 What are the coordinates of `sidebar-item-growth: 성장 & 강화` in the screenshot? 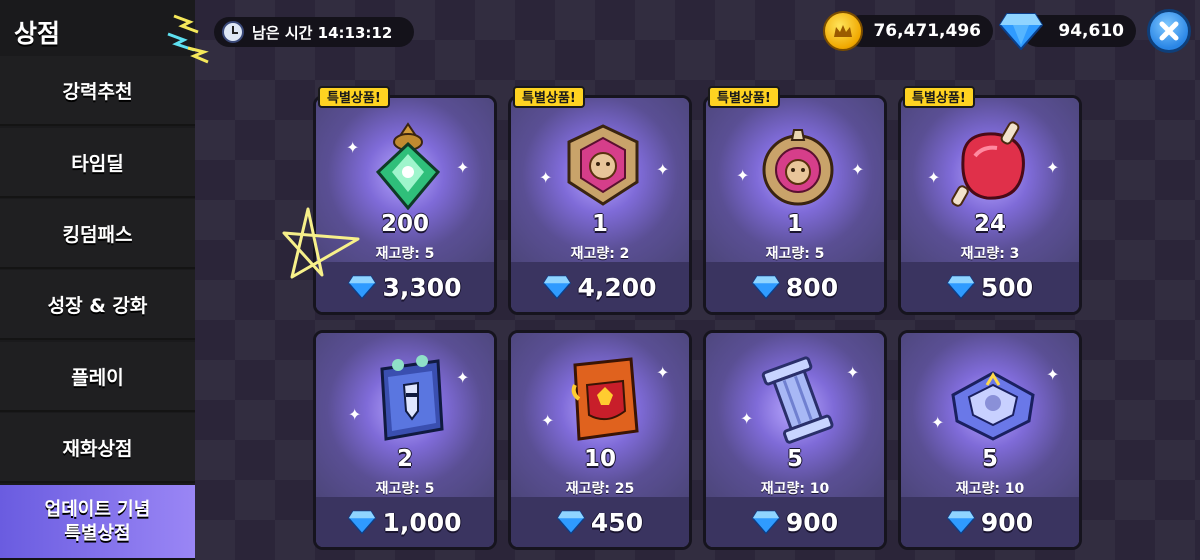 It's located at (97, 305).